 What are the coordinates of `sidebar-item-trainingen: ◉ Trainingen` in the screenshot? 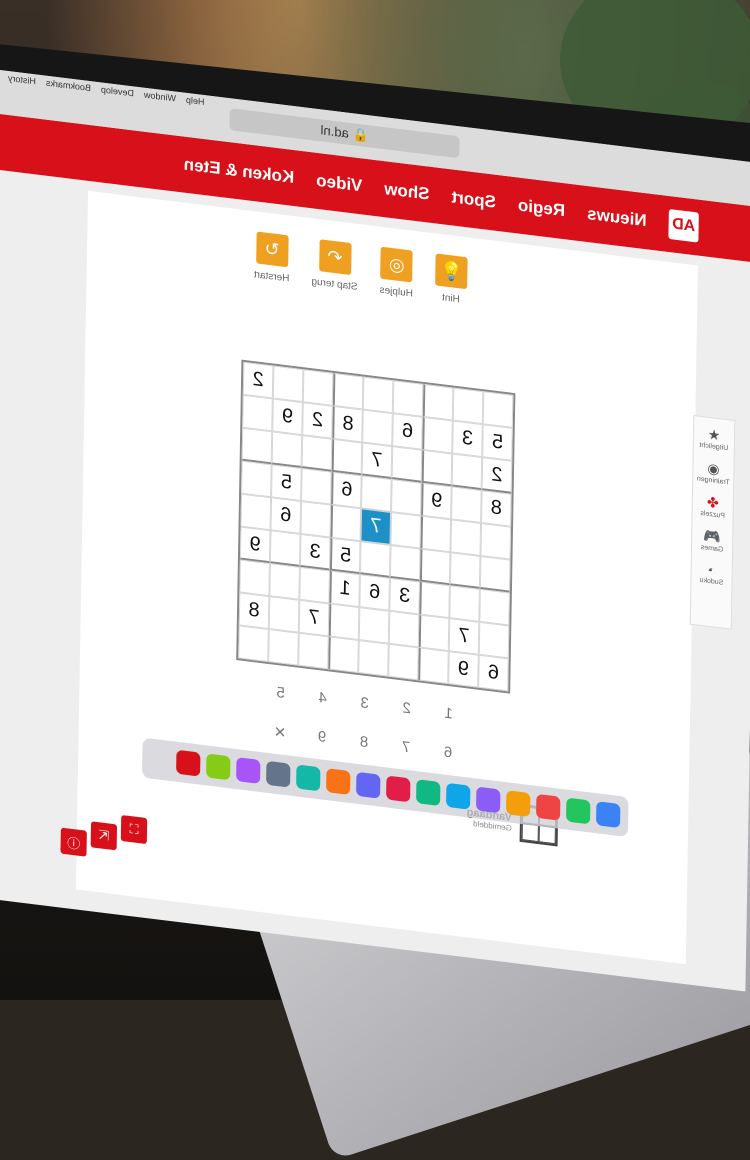 It's located at (713, 472).